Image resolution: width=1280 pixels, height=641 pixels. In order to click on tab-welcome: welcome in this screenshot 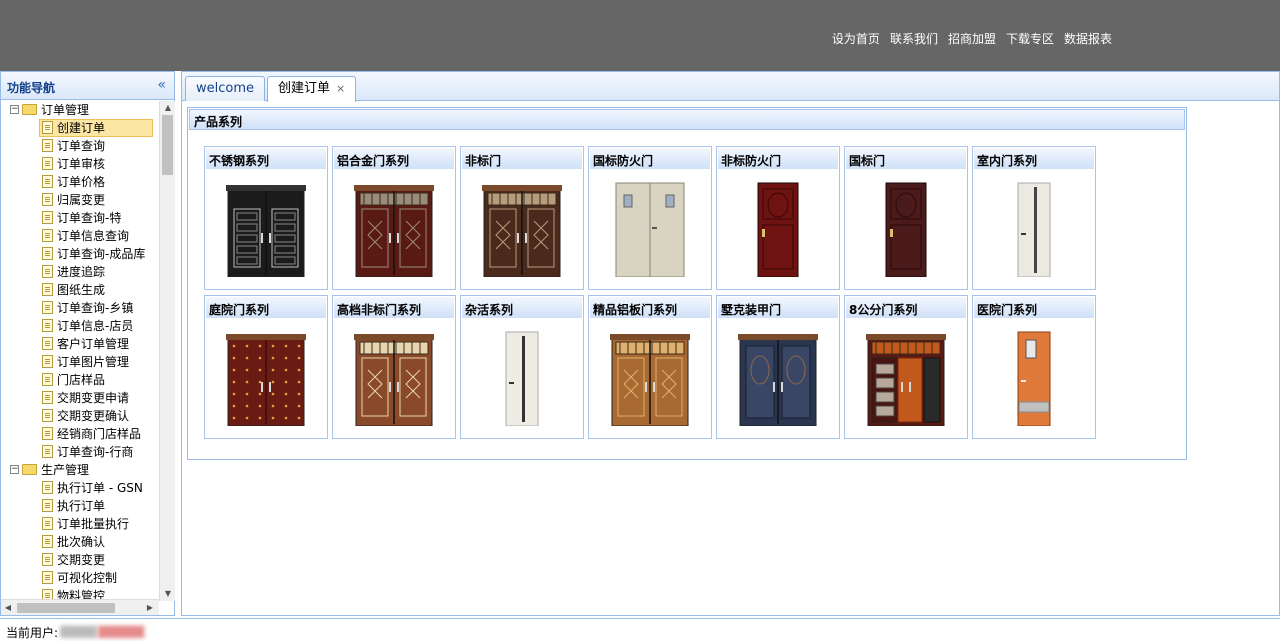, I will do `click(225, 88)`.